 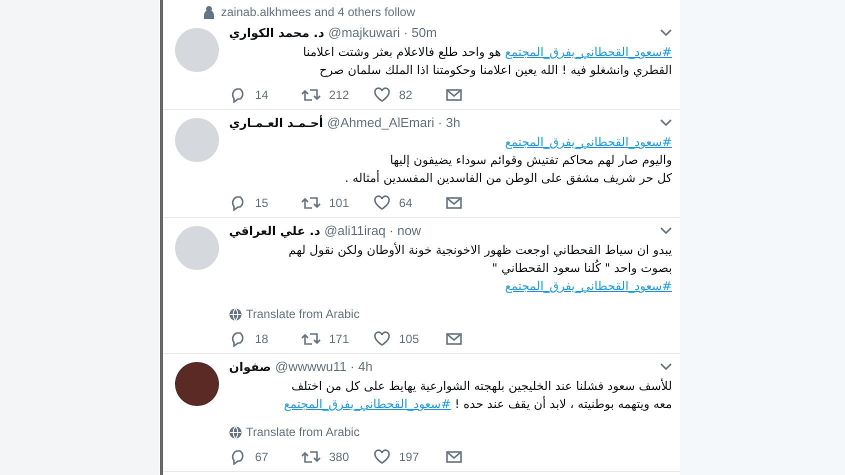 I want to click on like-count: 64, so click(x=405, y=203).